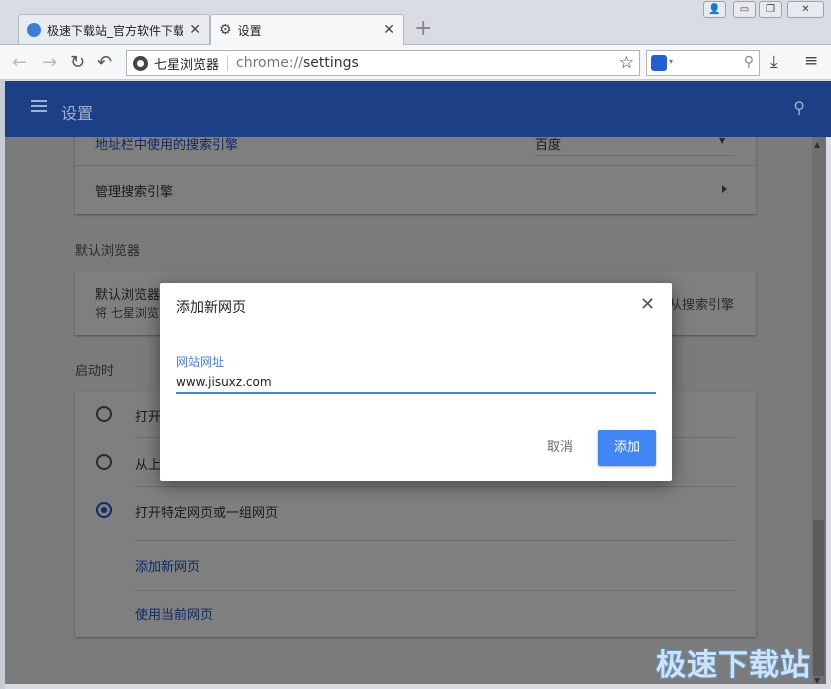 The height and width of the screenshot is (689, 831). Describe the element at coordinates (34, 30) in the screenshot. I see `globe-icon` at that location.